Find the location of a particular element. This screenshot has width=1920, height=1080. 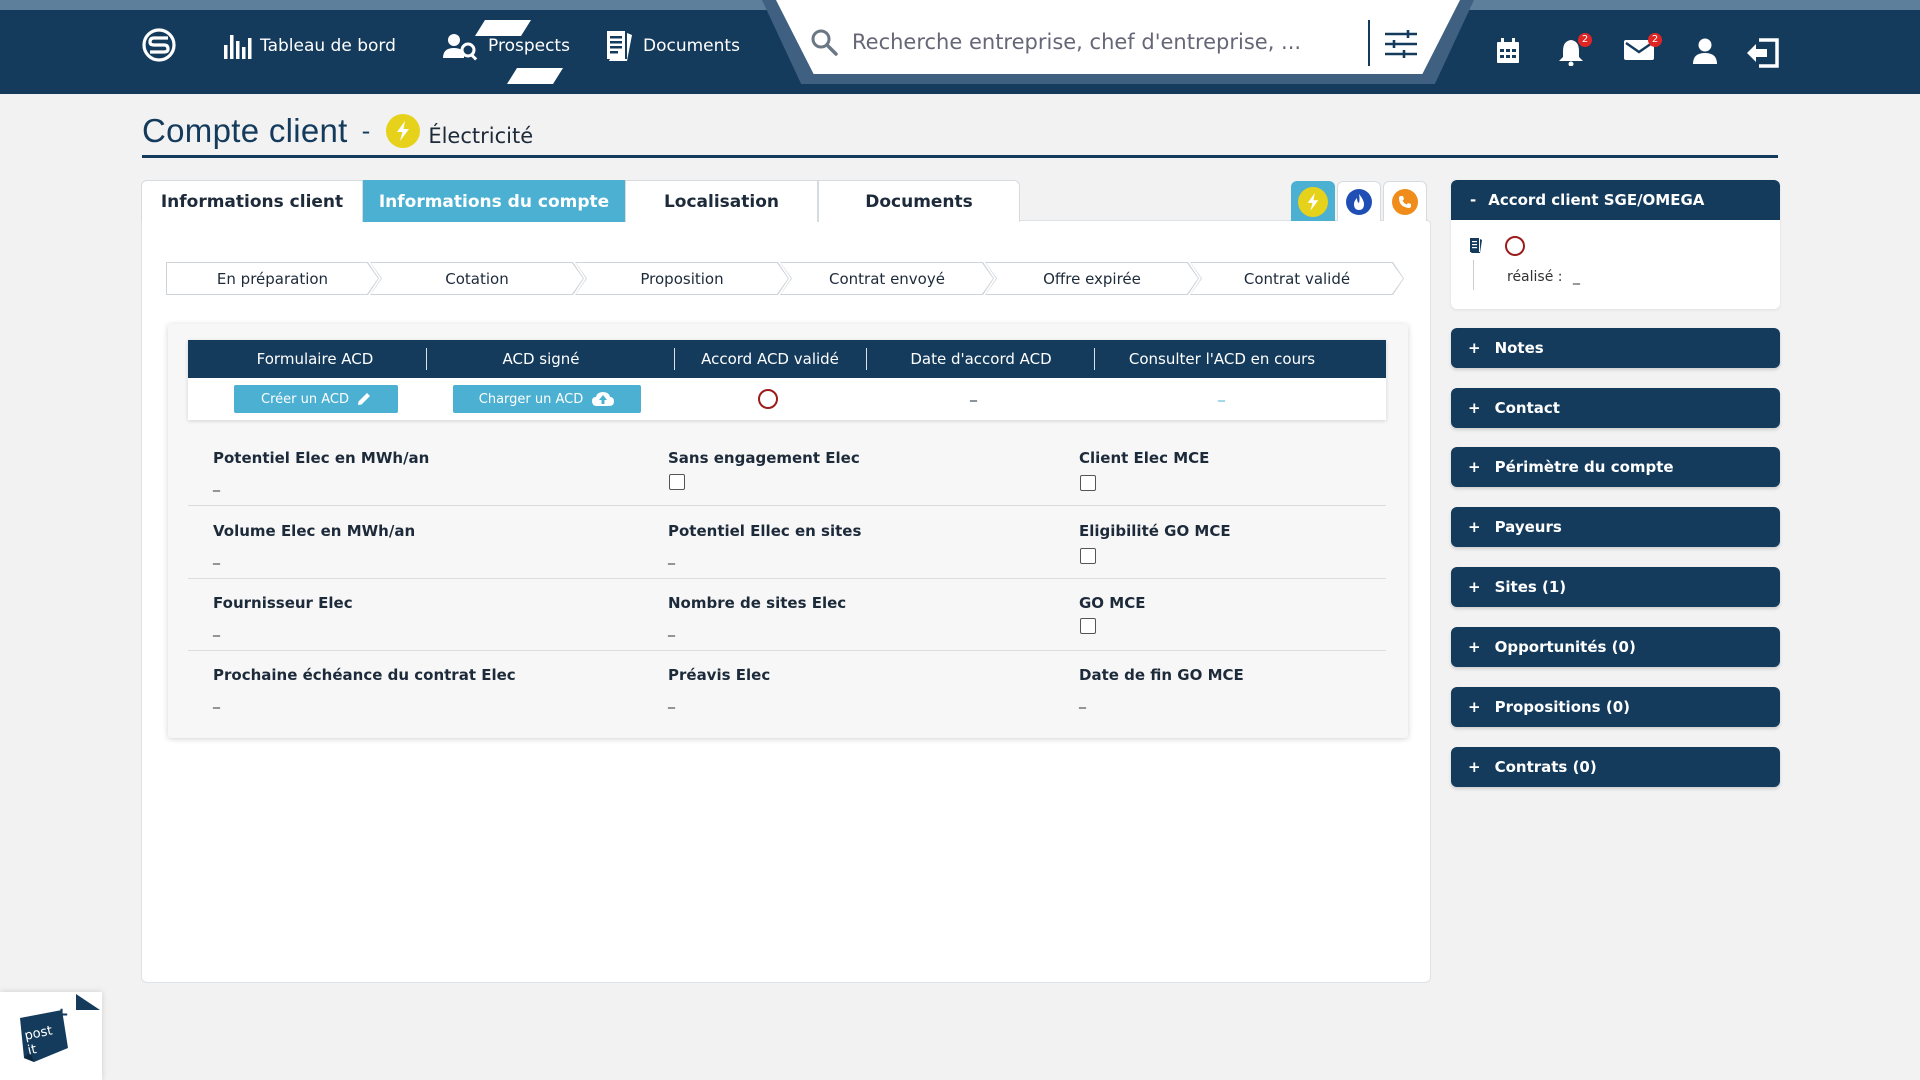

step-preparation: En préparation is located at coordinates (272, 278).